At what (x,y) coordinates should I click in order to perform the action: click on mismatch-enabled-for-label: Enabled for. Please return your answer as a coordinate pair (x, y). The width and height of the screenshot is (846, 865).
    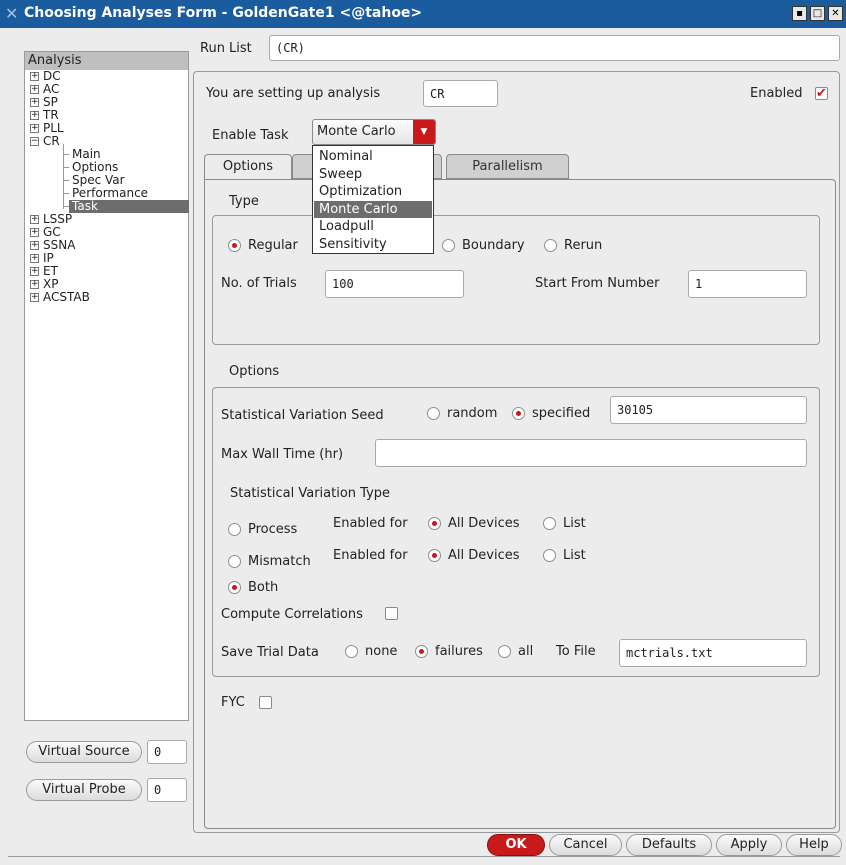
    Looking at the image, I should click on (370, 555).